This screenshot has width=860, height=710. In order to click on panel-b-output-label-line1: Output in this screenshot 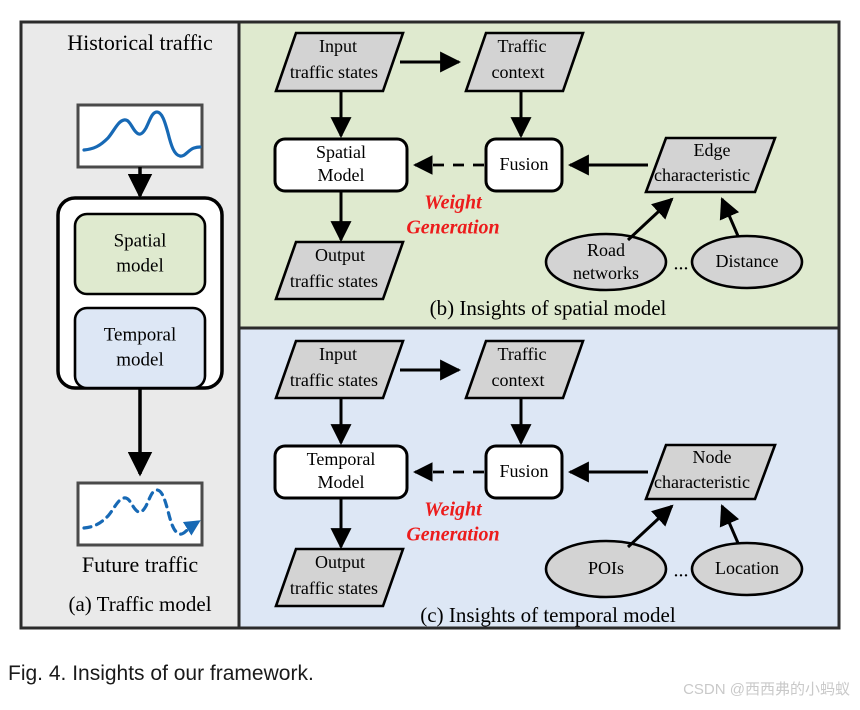, I will do `click(340, 255)`.